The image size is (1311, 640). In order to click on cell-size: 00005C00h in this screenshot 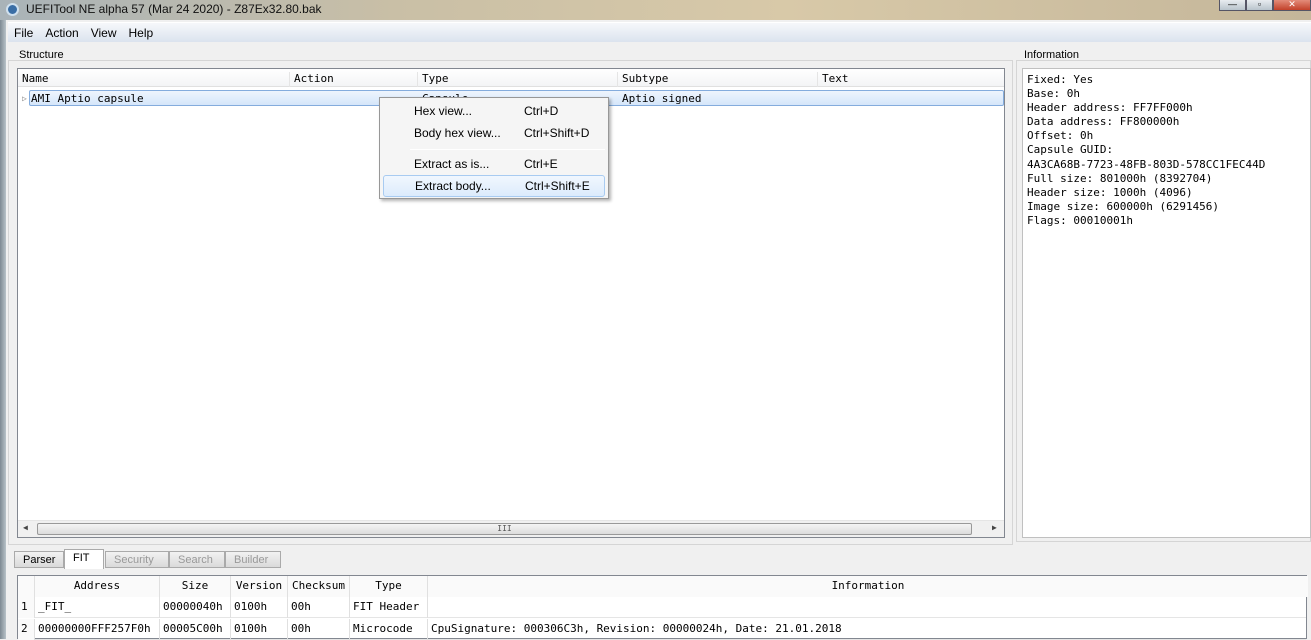, I will do `click(195, 629)`.